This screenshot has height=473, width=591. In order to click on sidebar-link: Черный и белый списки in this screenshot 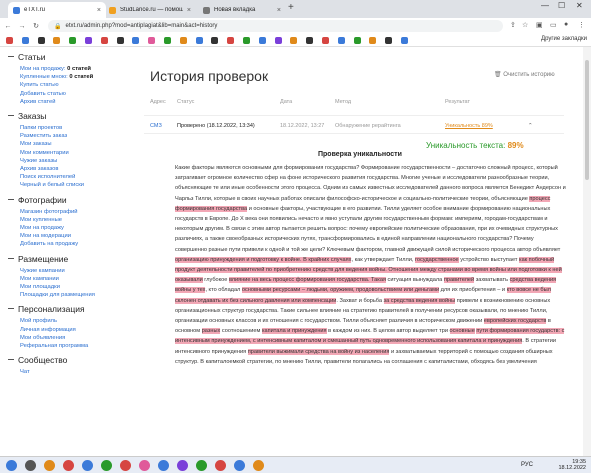, I will do `click(73, 185)`.